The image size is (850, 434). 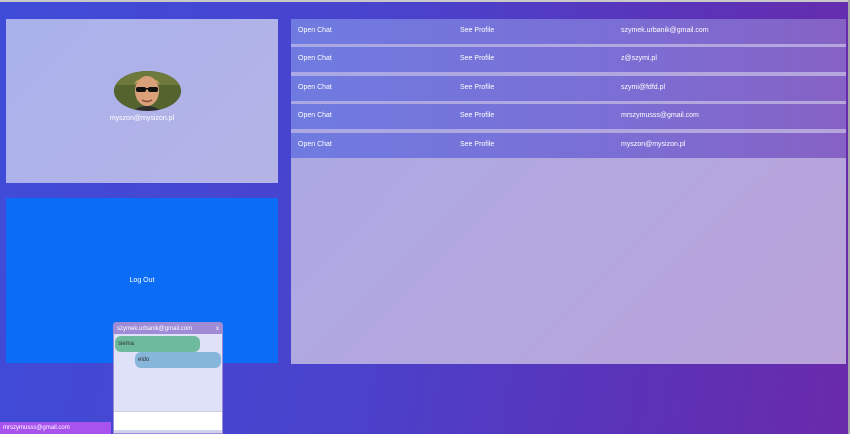 I want to click on chat-message-incoming: siema, so click(x=157, y=344).